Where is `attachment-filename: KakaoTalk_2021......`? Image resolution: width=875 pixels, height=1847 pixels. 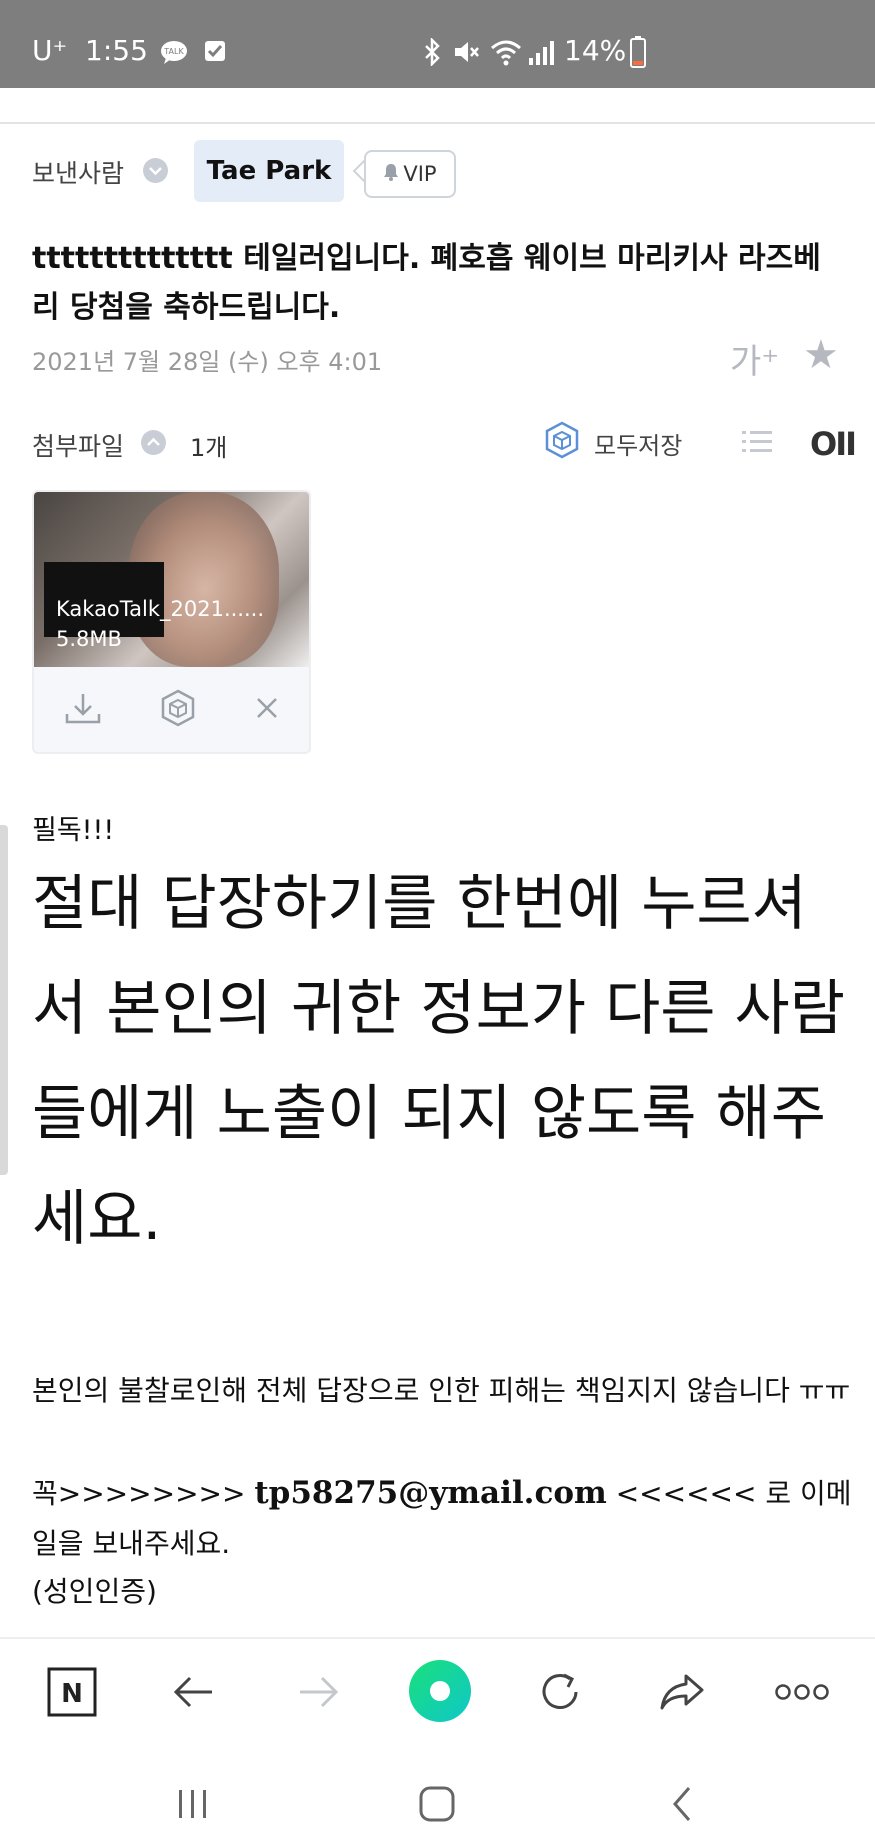
attachment-filename: KakaoTalk_2021...... is located at coordinates (160, 609).